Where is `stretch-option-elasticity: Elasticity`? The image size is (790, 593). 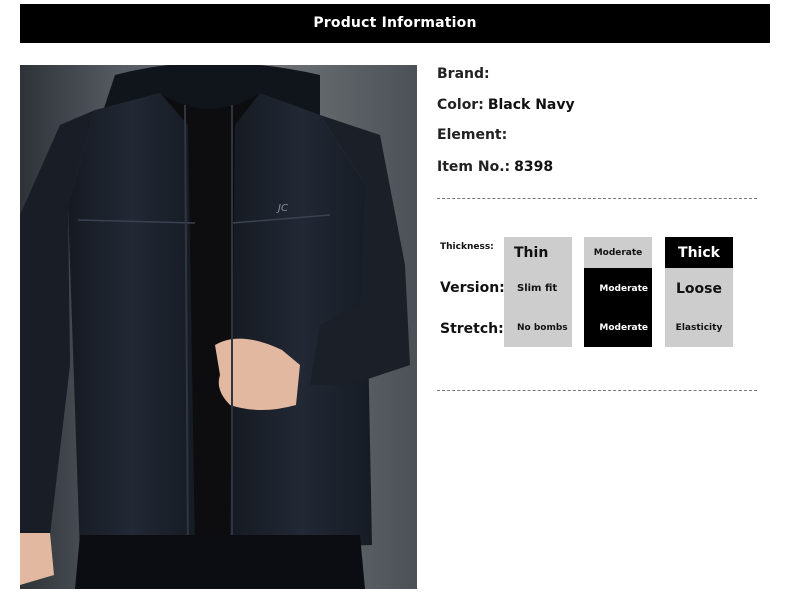 stretch-option-elasticity: Elasticity is located at coordinates (699, 328).